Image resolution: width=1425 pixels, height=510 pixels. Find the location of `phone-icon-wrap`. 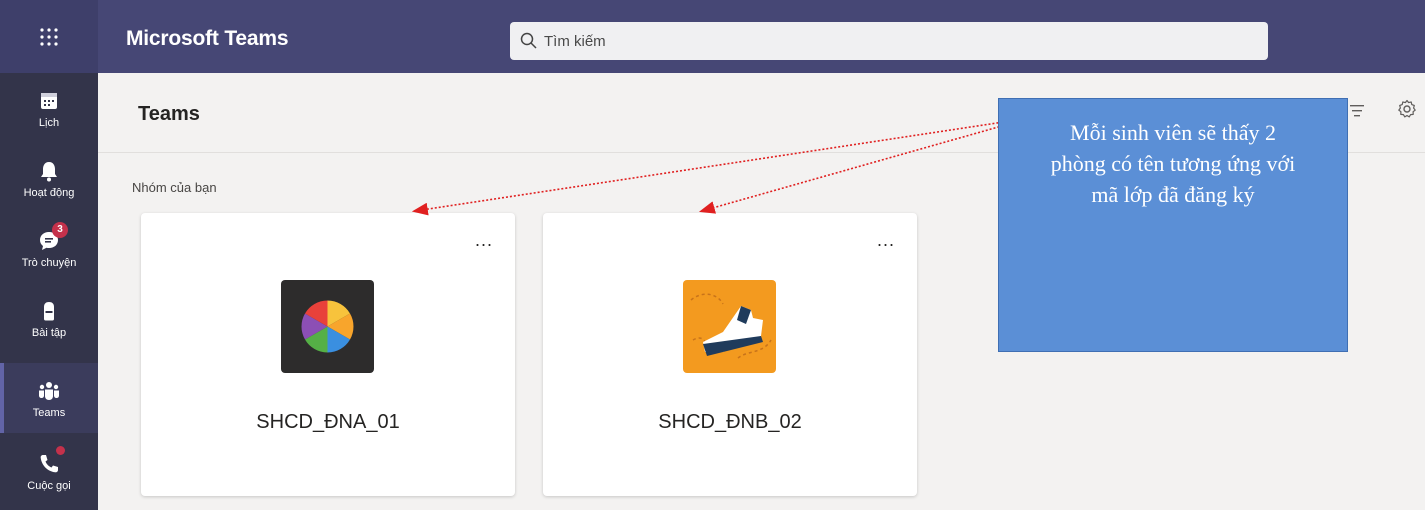

phone-icon-wrap is located at coordinates (50, 461).